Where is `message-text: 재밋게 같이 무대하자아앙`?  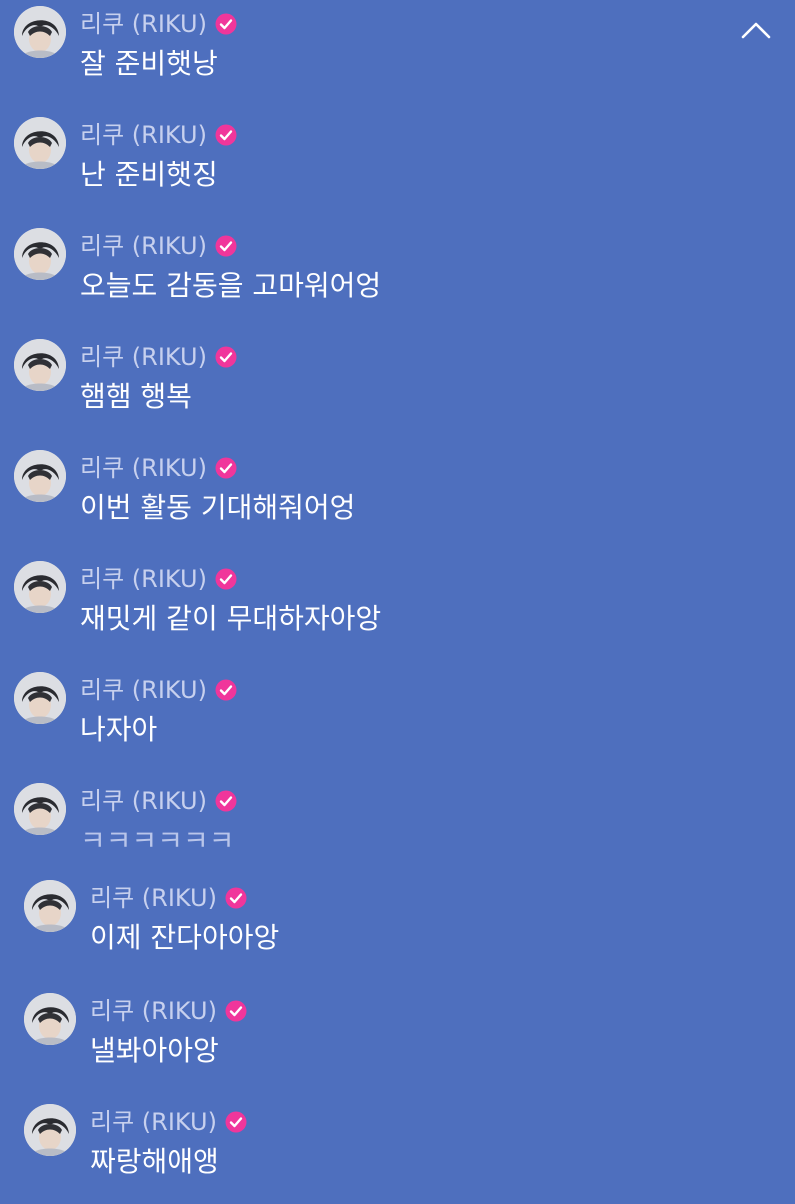 message-text: 재밋게 같이 무대하자아앙 is located at coordinates (231, 618).